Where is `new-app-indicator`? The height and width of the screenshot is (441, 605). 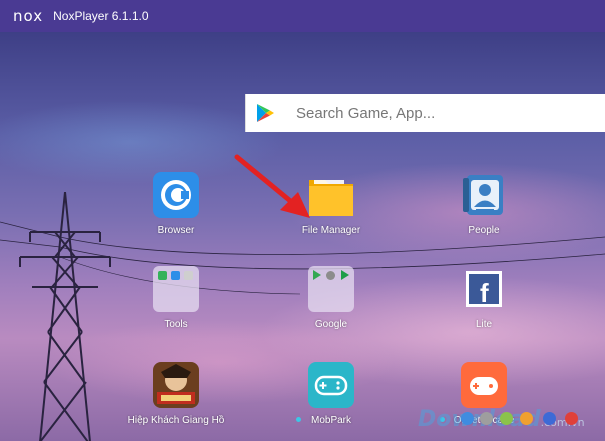
new-app-indicator is located at coordinates (298, 419).